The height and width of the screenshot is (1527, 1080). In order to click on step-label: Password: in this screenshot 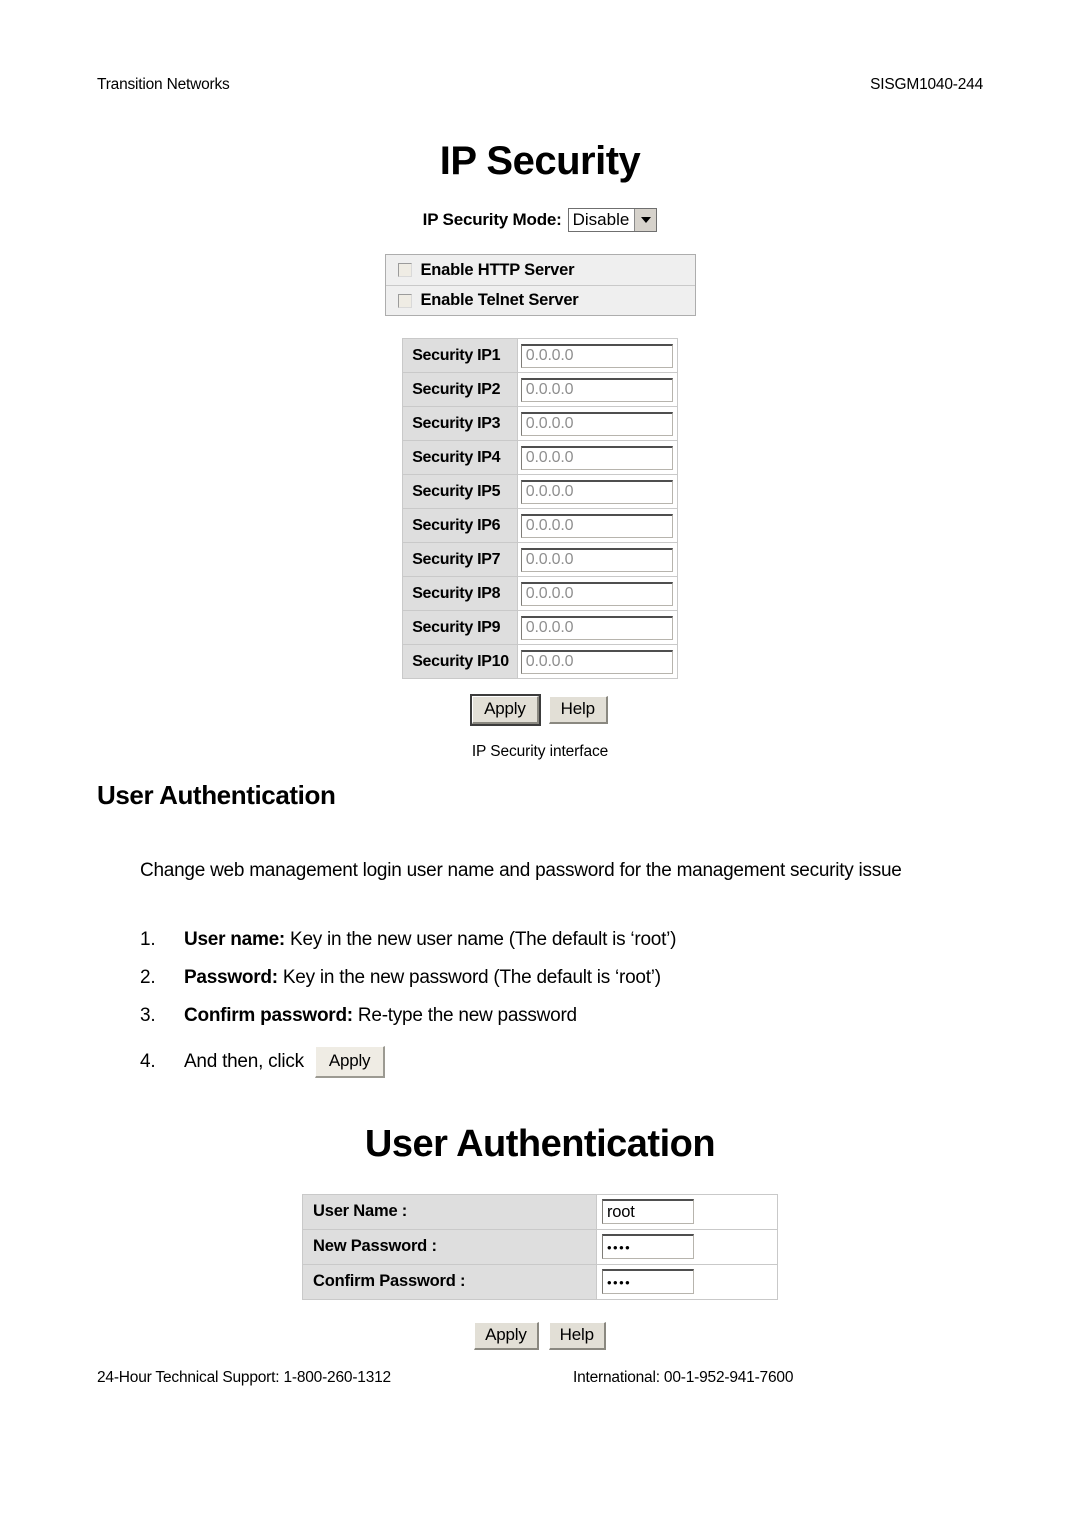, I will do `click(231, 977)`.